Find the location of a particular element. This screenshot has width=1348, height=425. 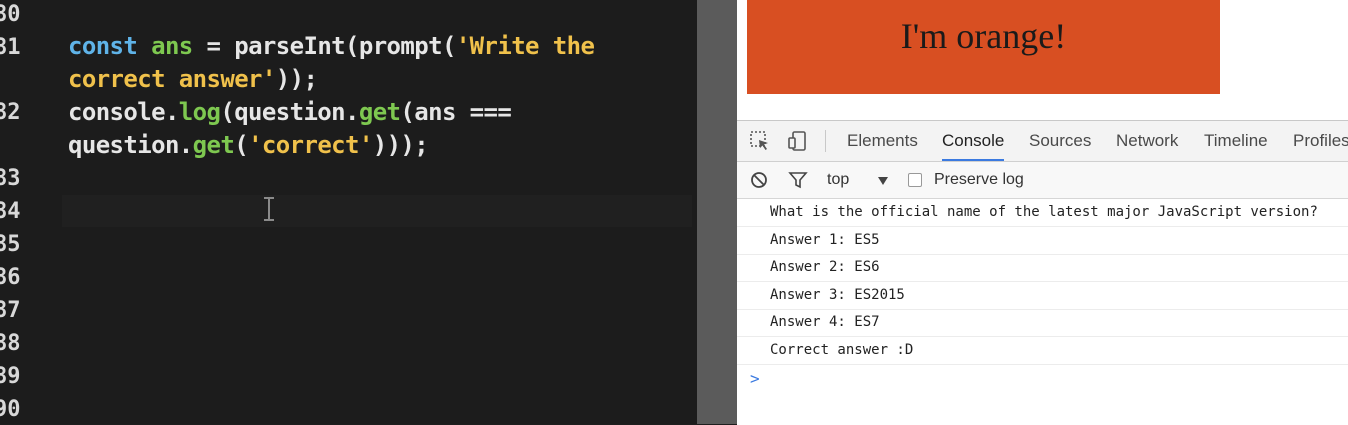

code-text: console. is located at coordinates (123, 112).